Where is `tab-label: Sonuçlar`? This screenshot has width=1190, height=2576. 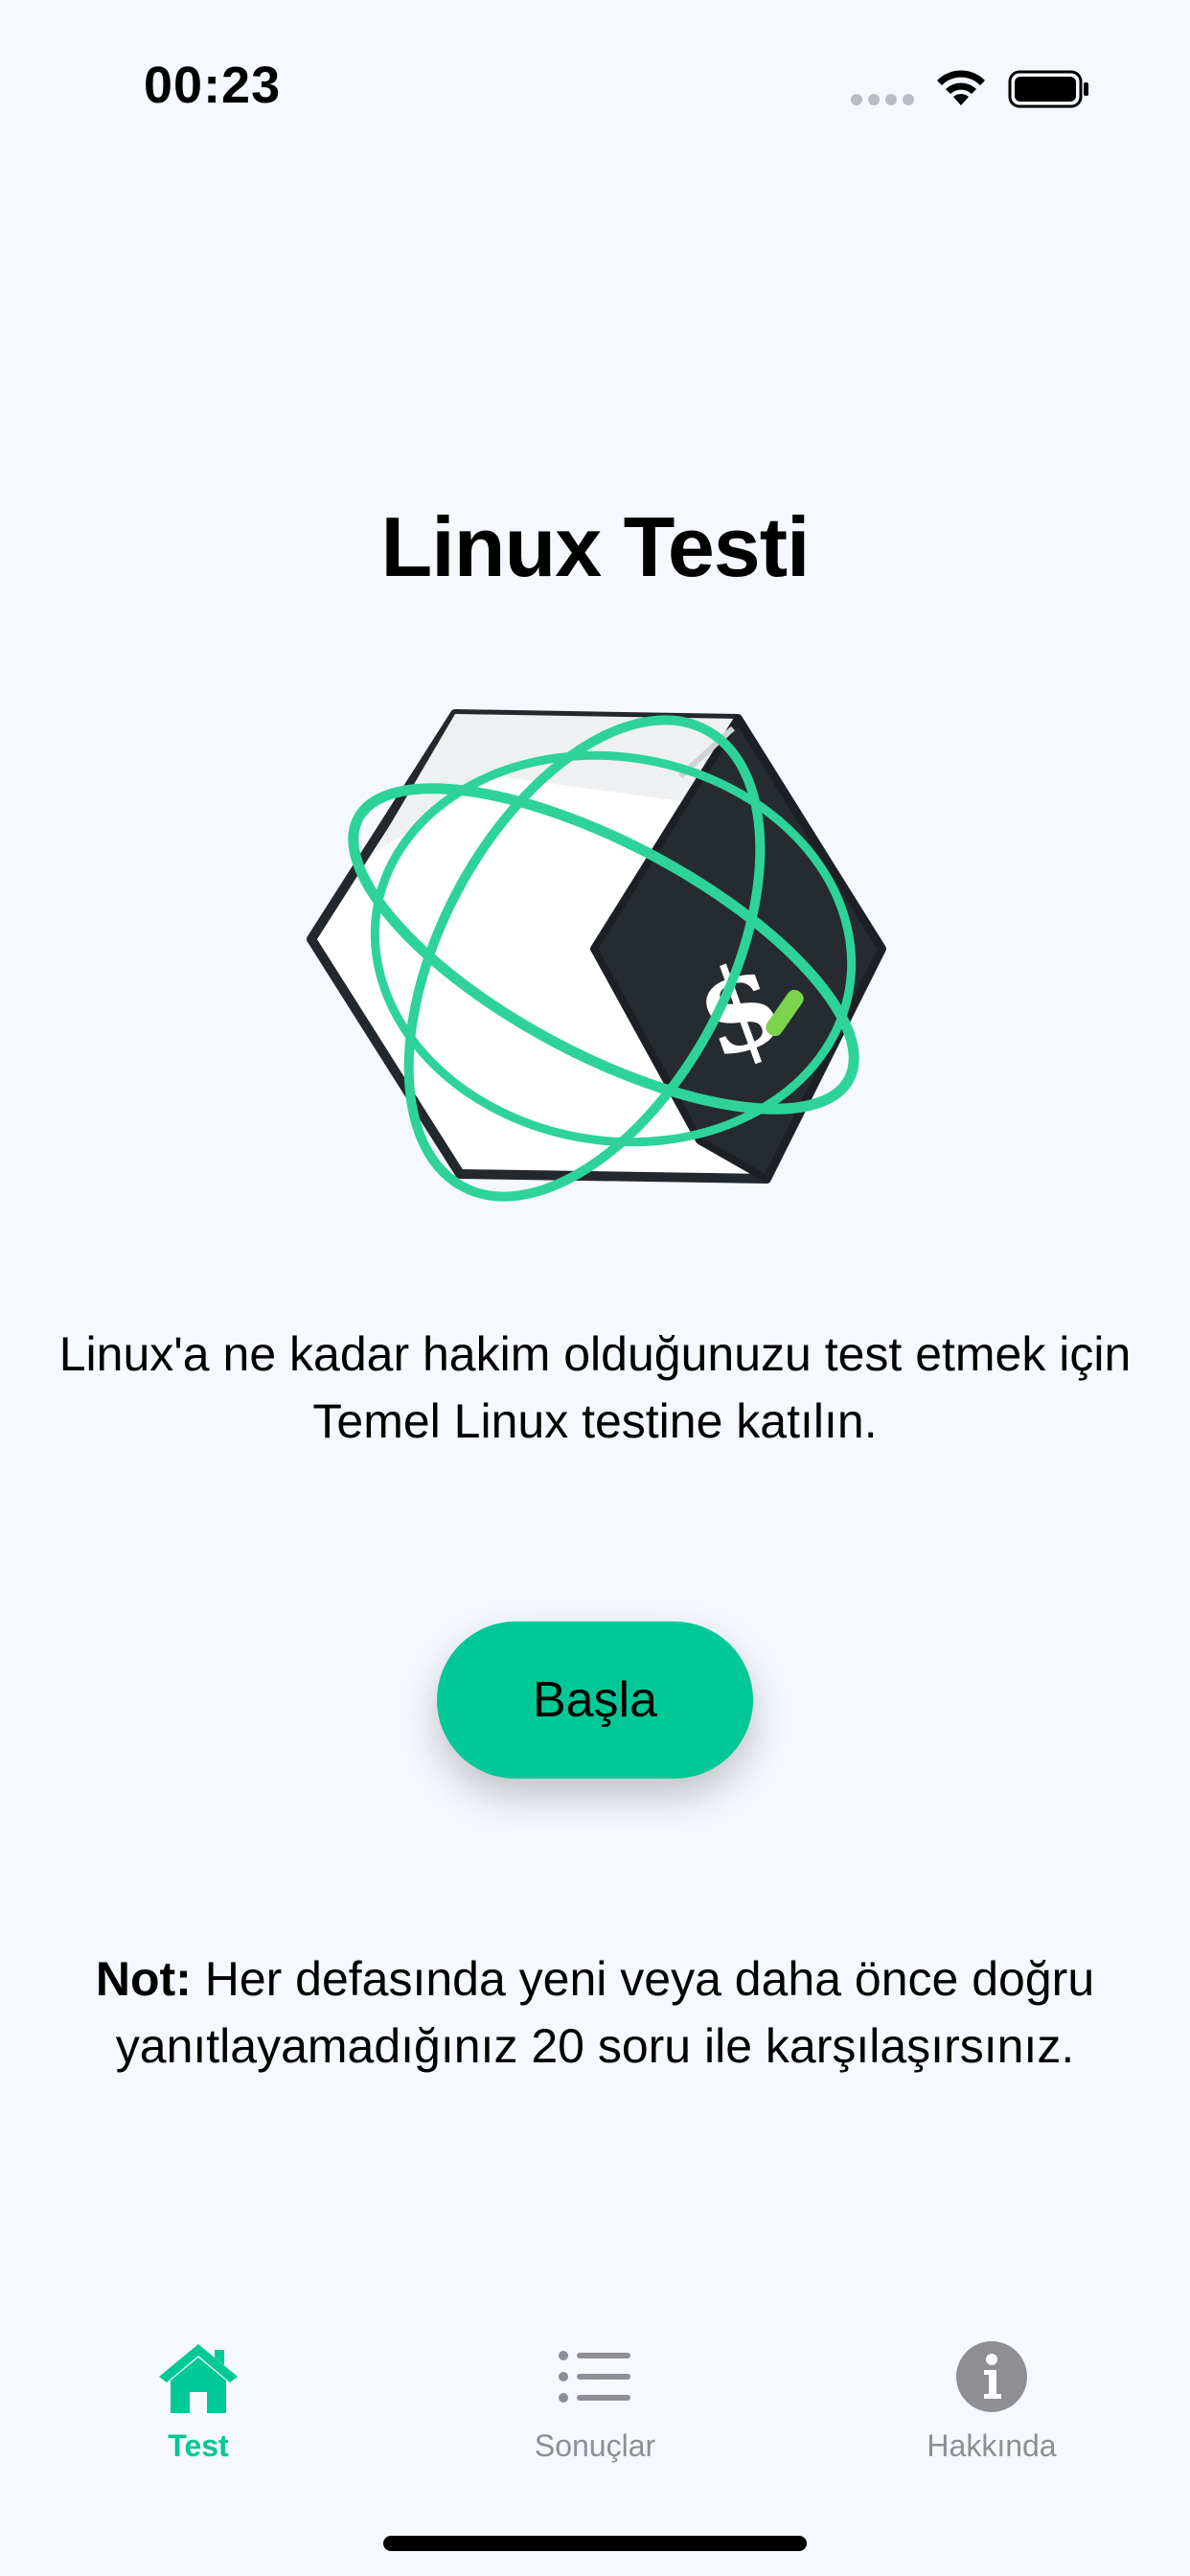 tab-label: Sonuçlar is located at coordinates (595, 2445).